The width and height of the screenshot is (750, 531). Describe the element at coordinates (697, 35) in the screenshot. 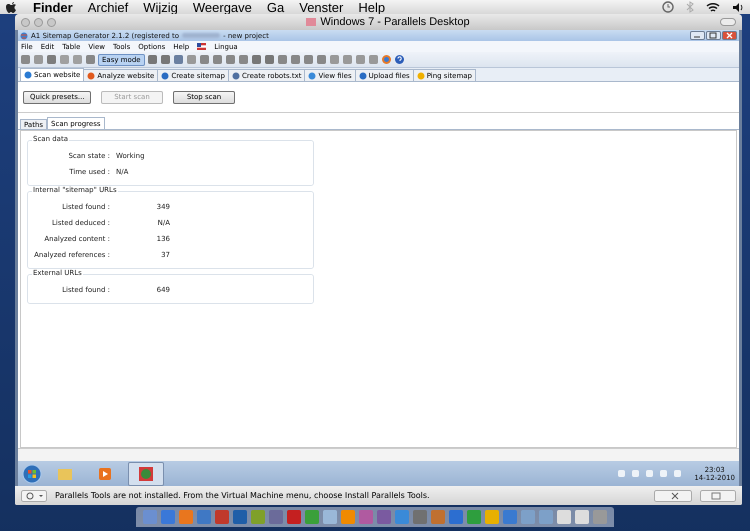

I see `minimize-button` at that location.